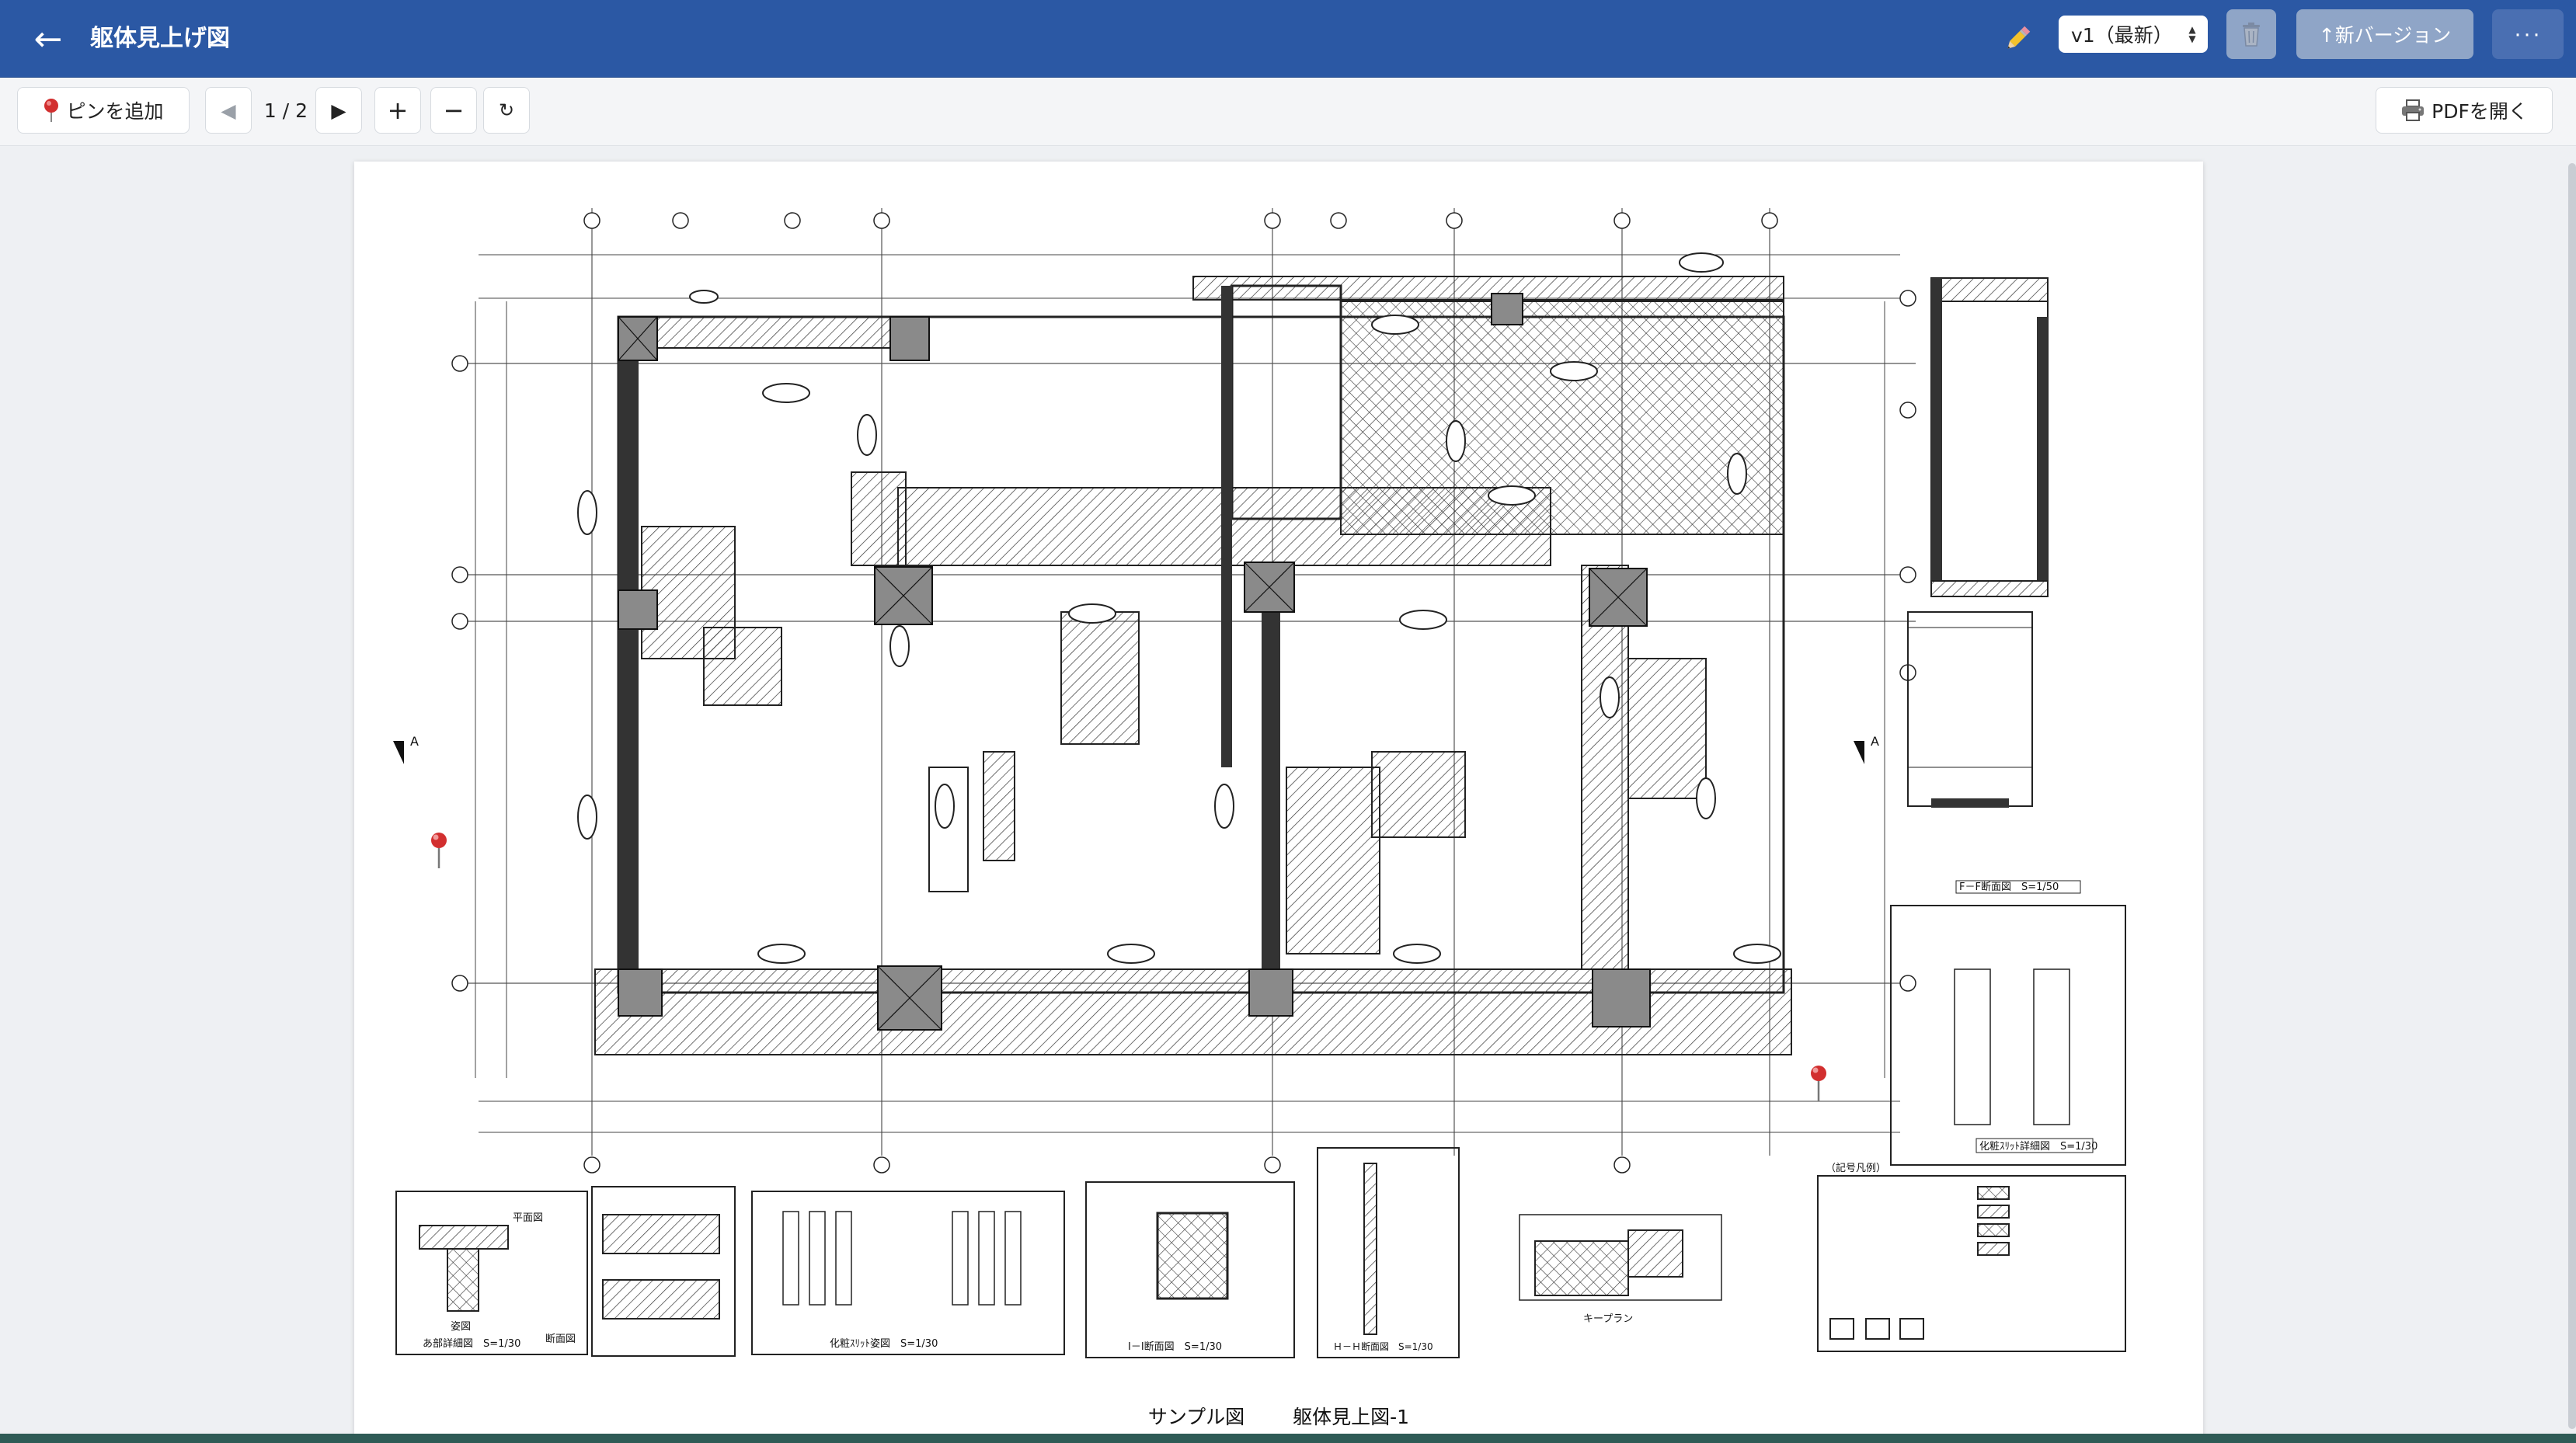 Image resolution: width=2576 pixels, height=1443 pixels. What do you see at coordinates (2009, 887) in the screenshot?
I see `label-ff-section: F－F断面図 S=1/50` at bounding box center [2009, 887].